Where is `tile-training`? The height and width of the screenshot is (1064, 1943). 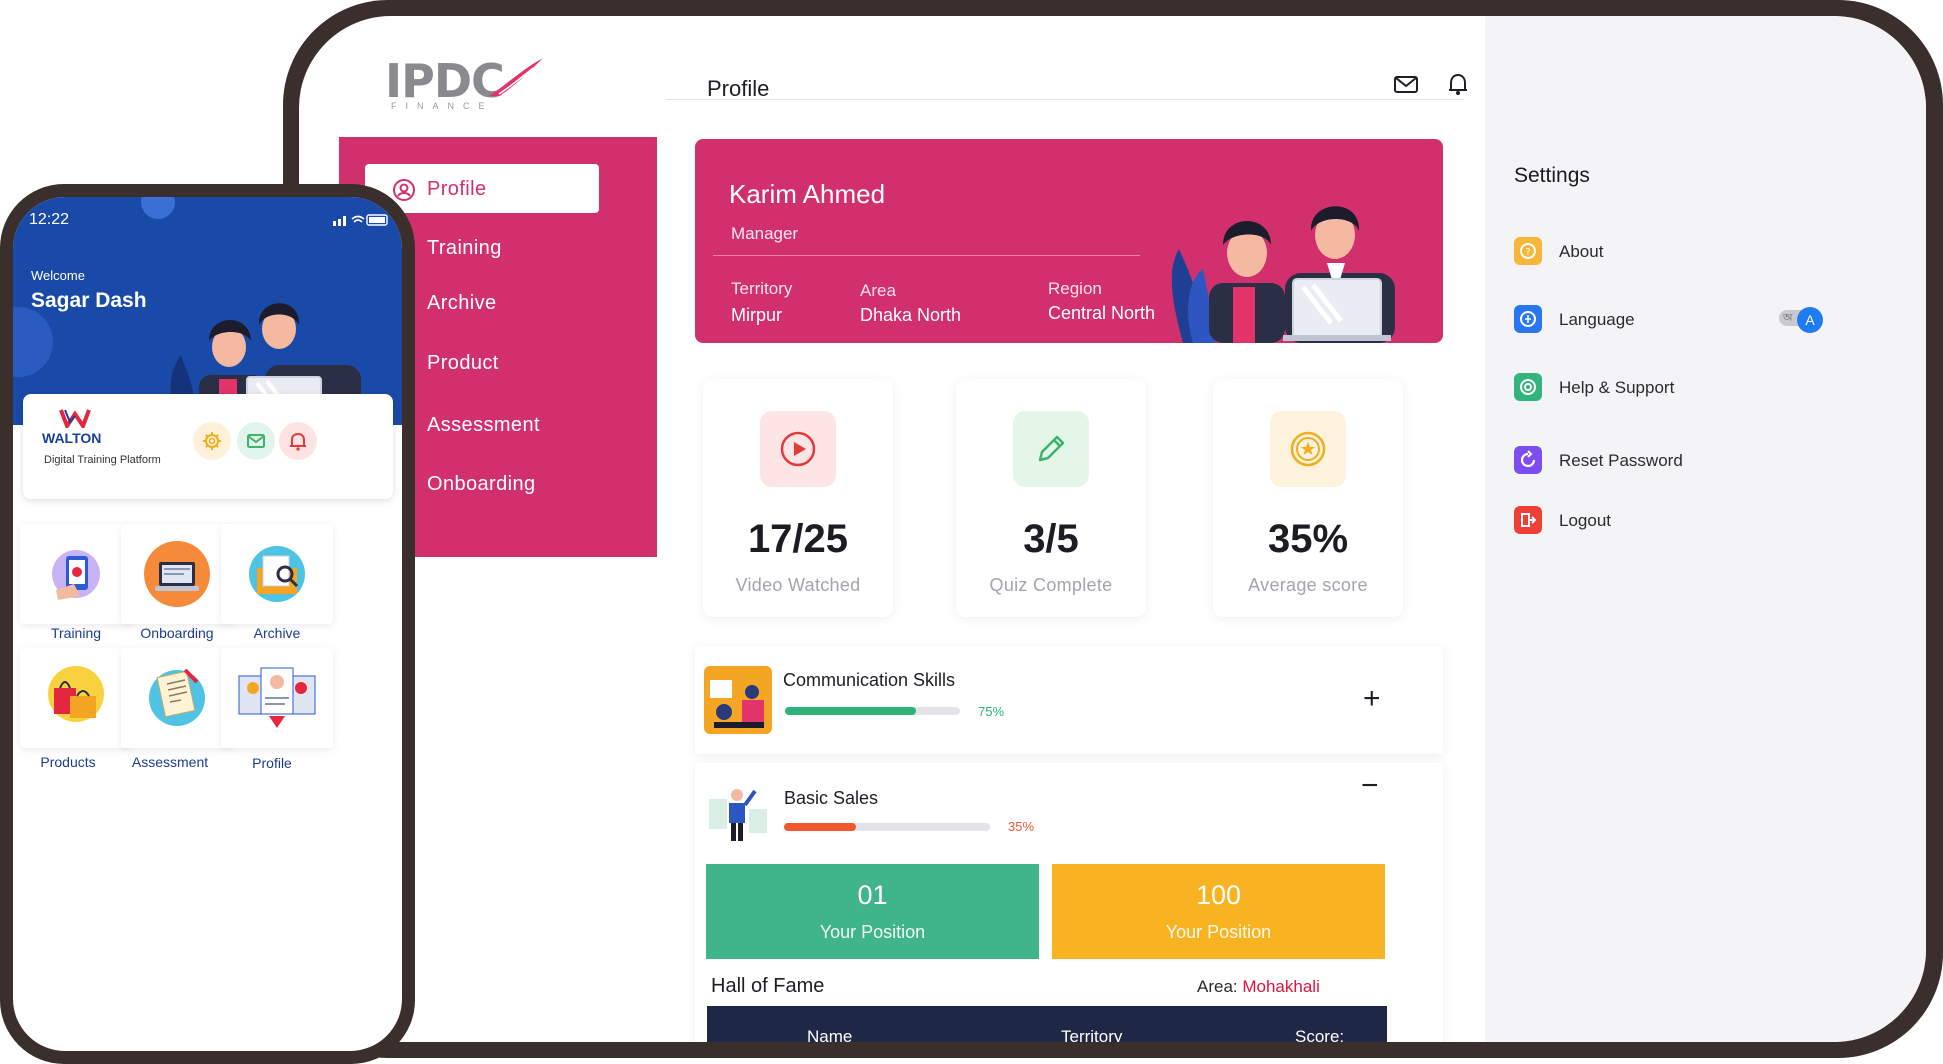 tile-training is located at coordinates (76, 574).